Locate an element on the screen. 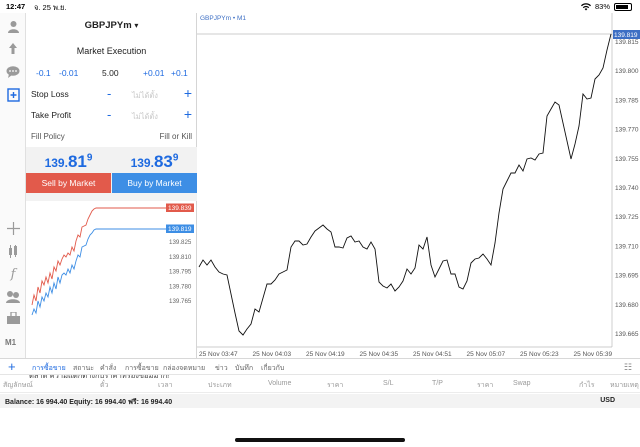 The image size is (640, 447). ask-price-tag-label: 139.839 is located at coordinates (180, 208).